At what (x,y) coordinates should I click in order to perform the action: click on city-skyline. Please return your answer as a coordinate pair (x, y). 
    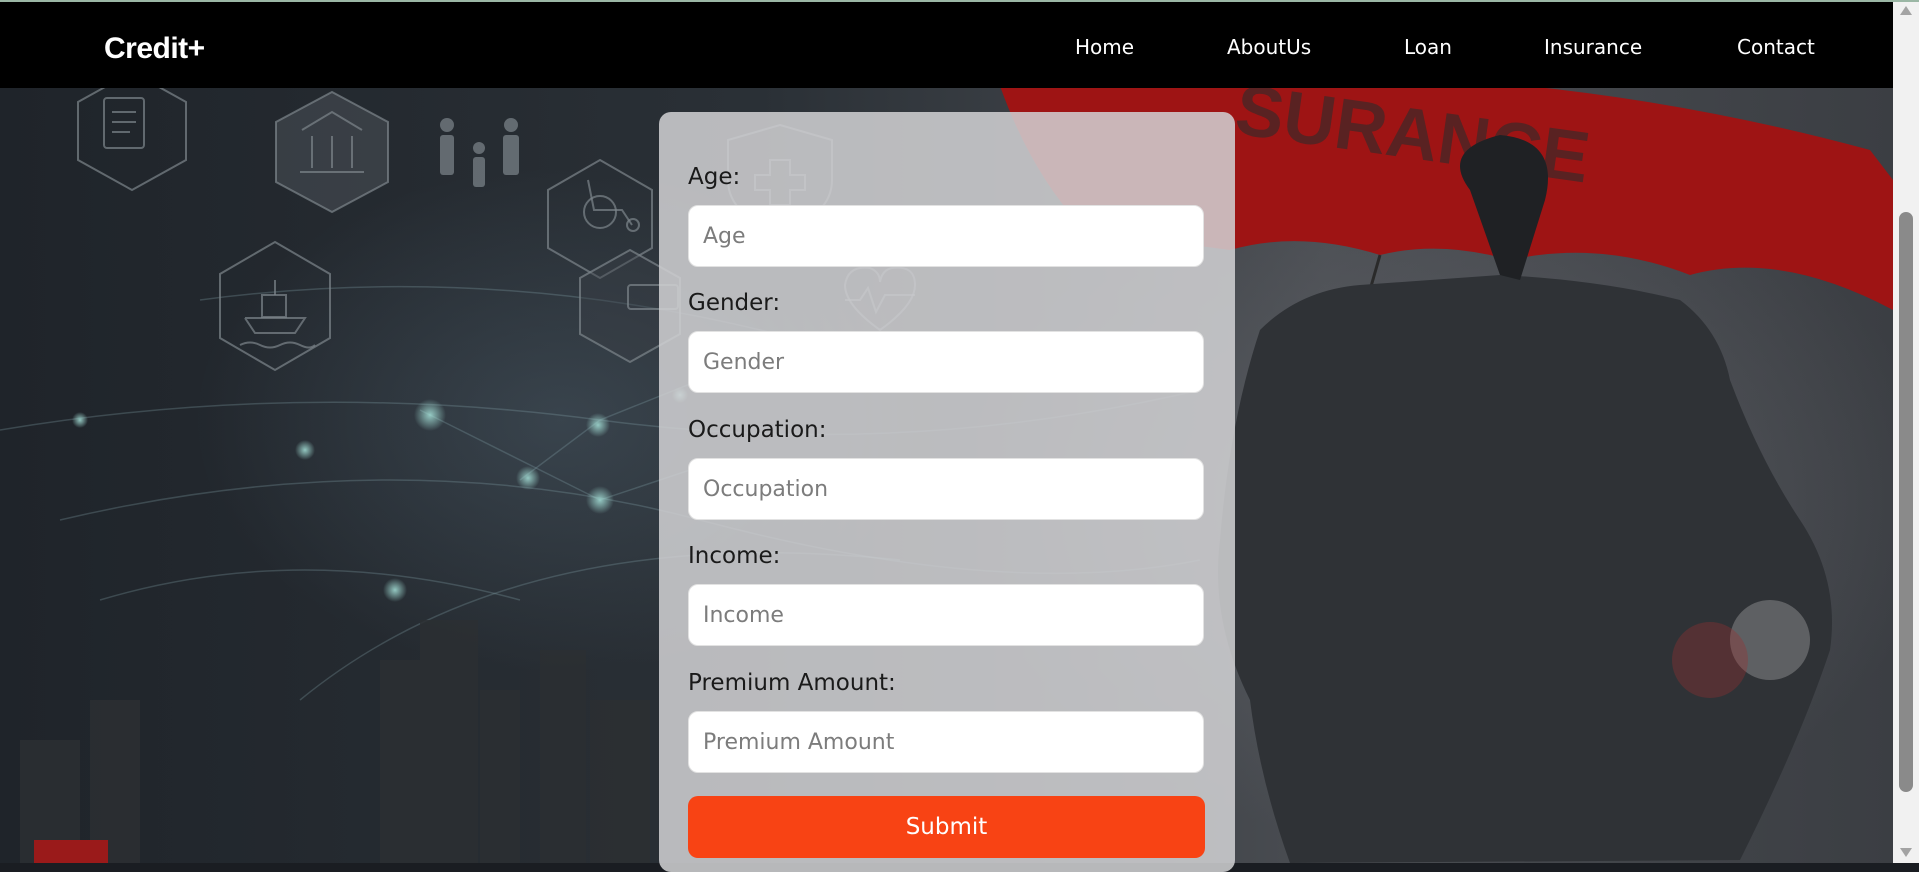
    Looking at the image, I should click on (335, 741).